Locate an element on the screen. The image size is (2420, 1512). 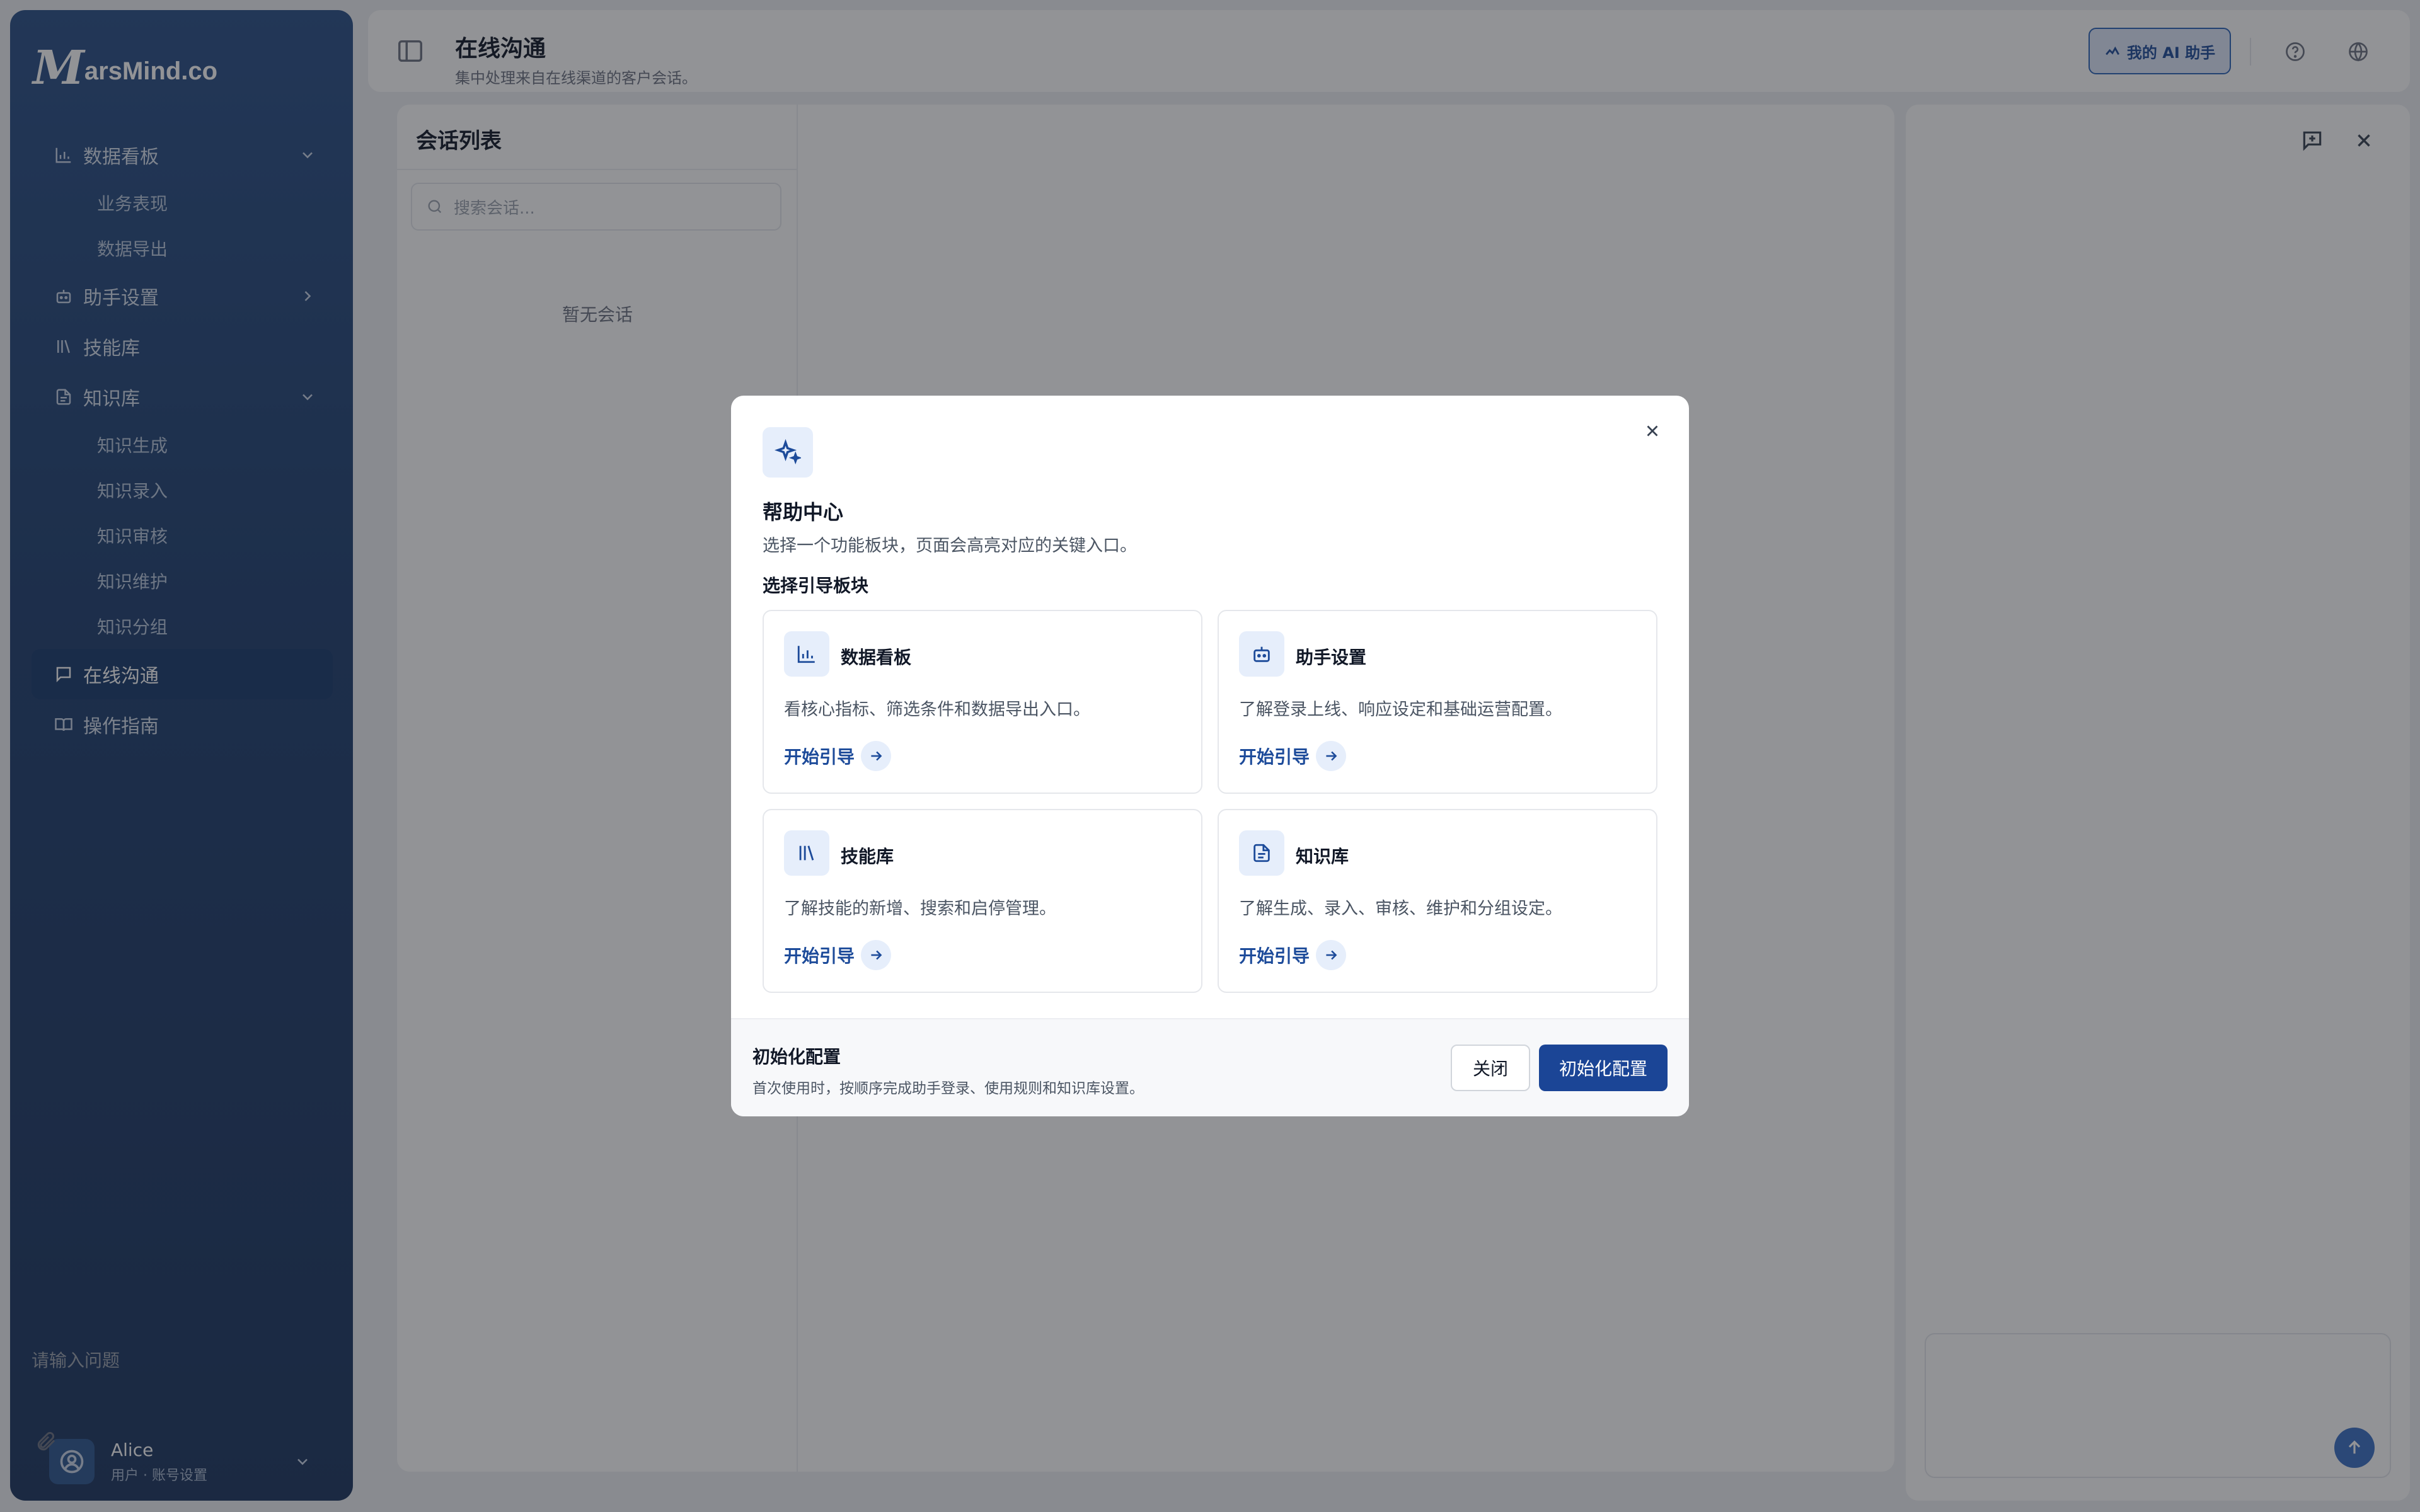
guide-card-knowledge: 知识库 了解生成、录入、审核、维护和分组设定。 开始引导 is located at coordinates (1437, 901).